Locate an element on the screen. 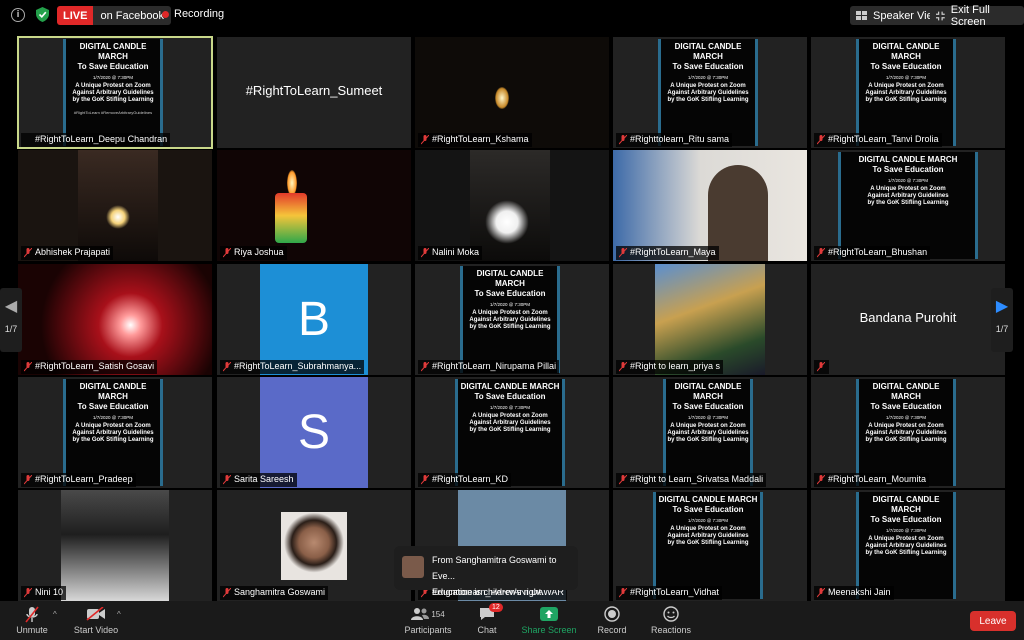 Image resolution: width=1024 pixels, height=640 pixels. start-video-button: Start Video is located at coordinates (96, 620).